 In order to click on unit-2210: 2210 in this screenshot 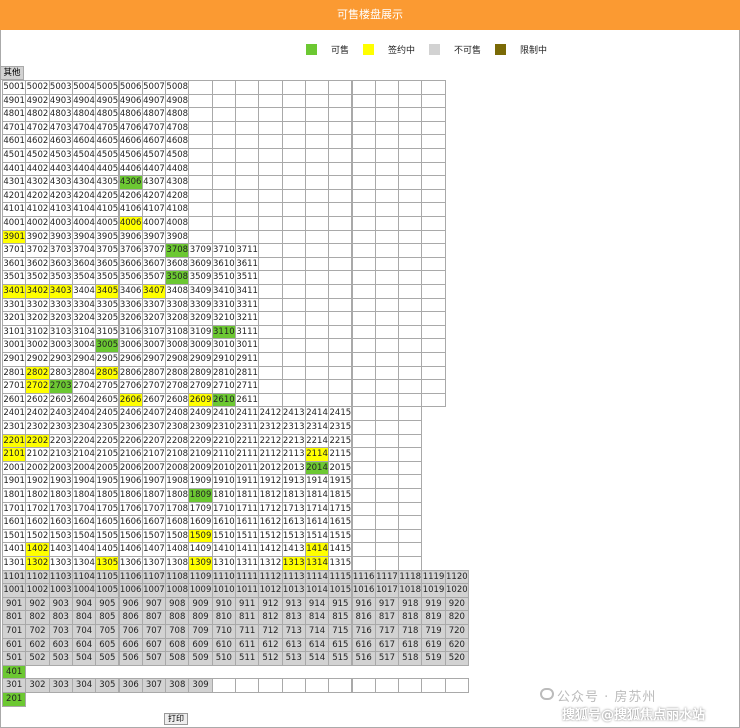, I will do `click(223, 441)`.